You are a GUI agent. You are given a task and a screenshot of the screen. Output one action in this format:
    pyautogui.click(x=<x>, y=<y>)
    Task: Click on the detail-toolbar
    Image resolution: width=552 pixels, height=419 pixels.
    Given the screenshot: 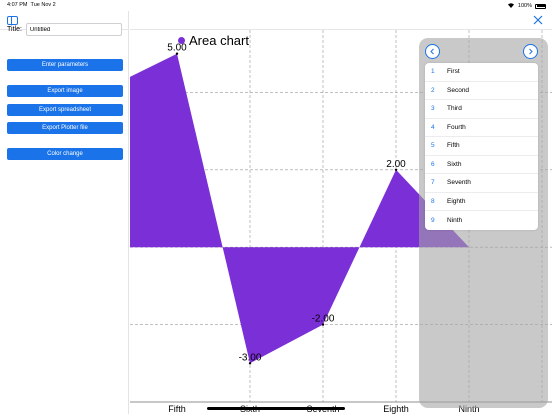 What is the action you would take?
    pyautogui.click(x=341, y=20)
    